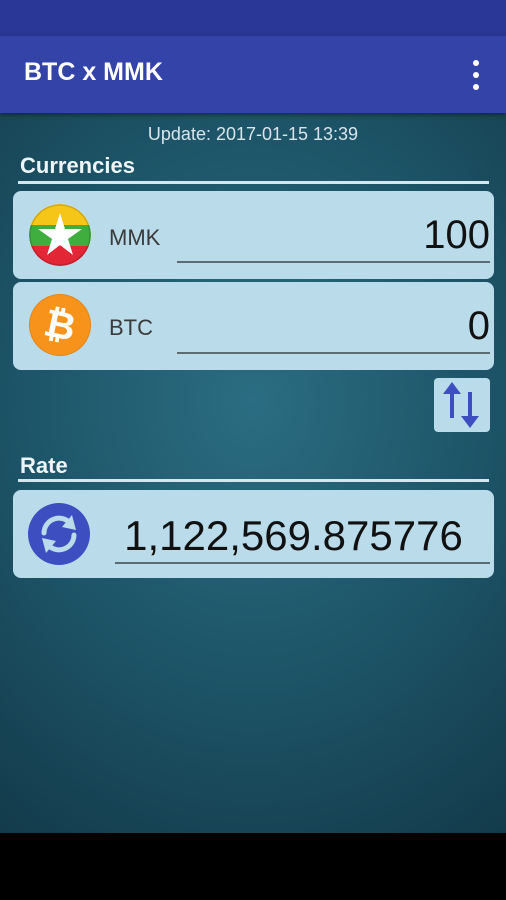  Describe the element at coordinates (44, 465) in the screenshot. I see `rate-heading: Rate` at that location.